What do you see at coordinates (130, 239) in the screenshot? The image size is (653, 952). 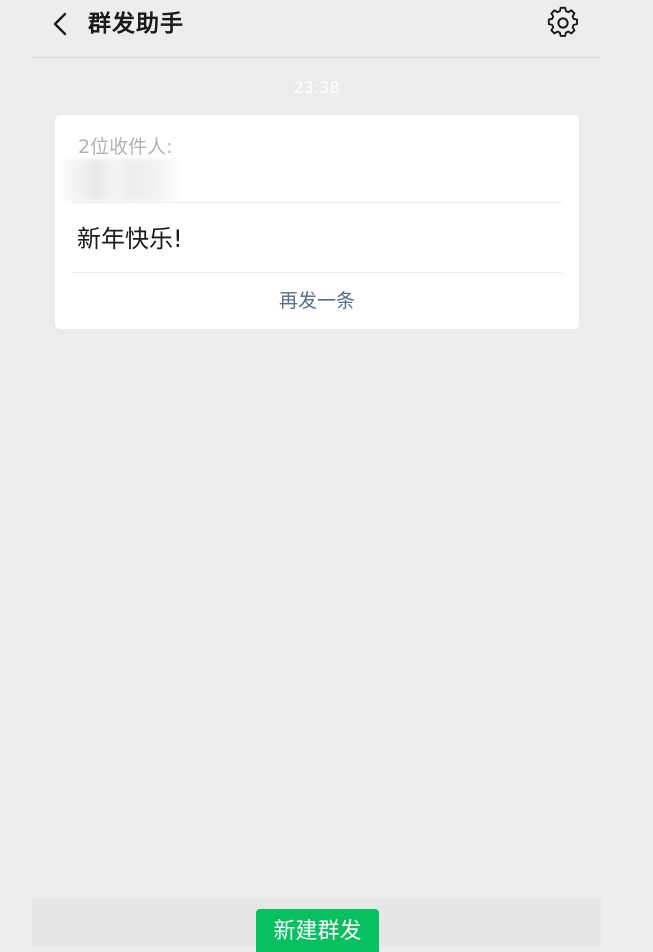 I see `broadcast-message: 新年快乐!` at bounding box center [130, 239].